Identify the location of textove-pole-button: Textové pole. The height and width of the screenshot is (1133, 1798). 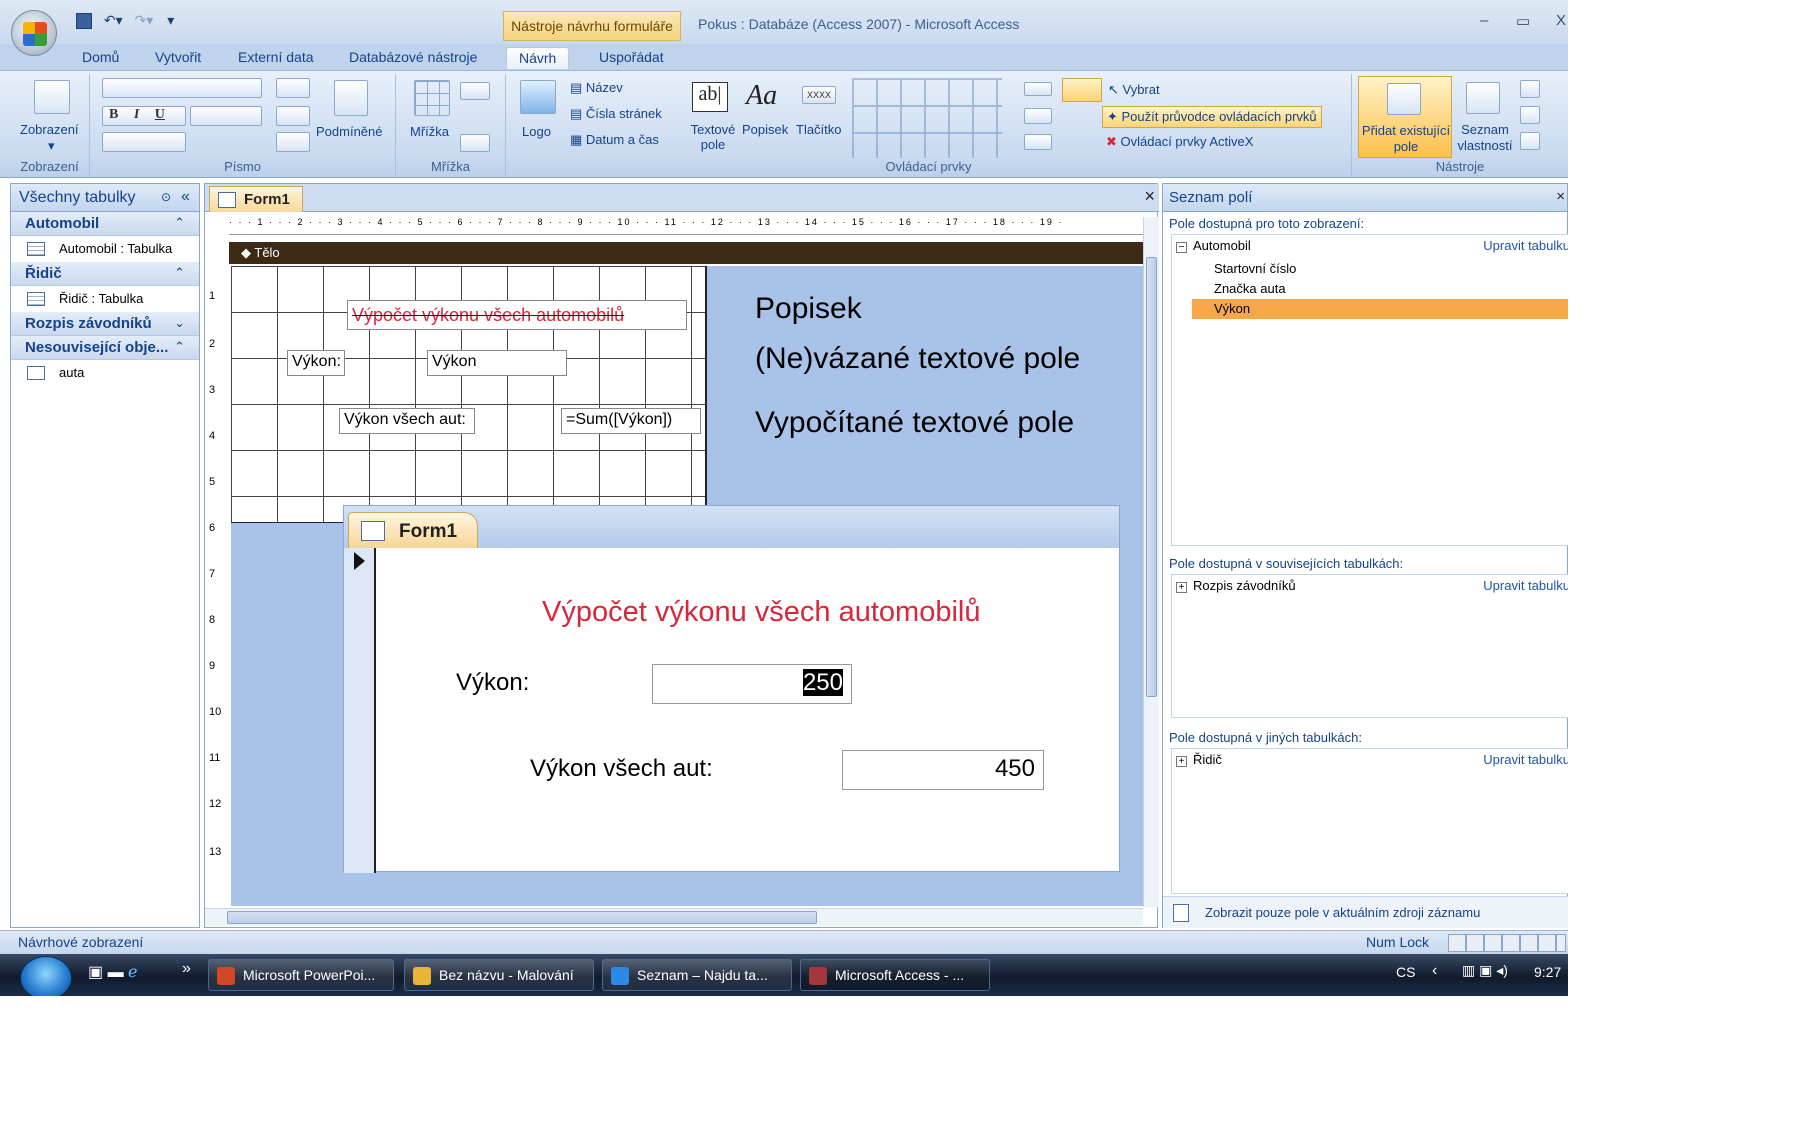
(713, 137).